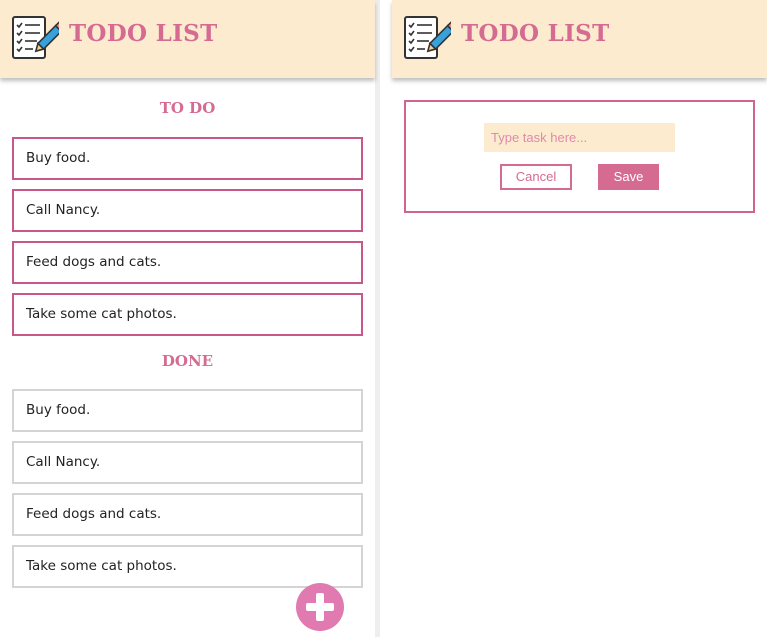 The width and height of the screenshot is (767, 637). What do you see at coordinates (187, 566) in the screenshot?
I see `done-item: Take some cat photos.` at bounding box center [187, 566].